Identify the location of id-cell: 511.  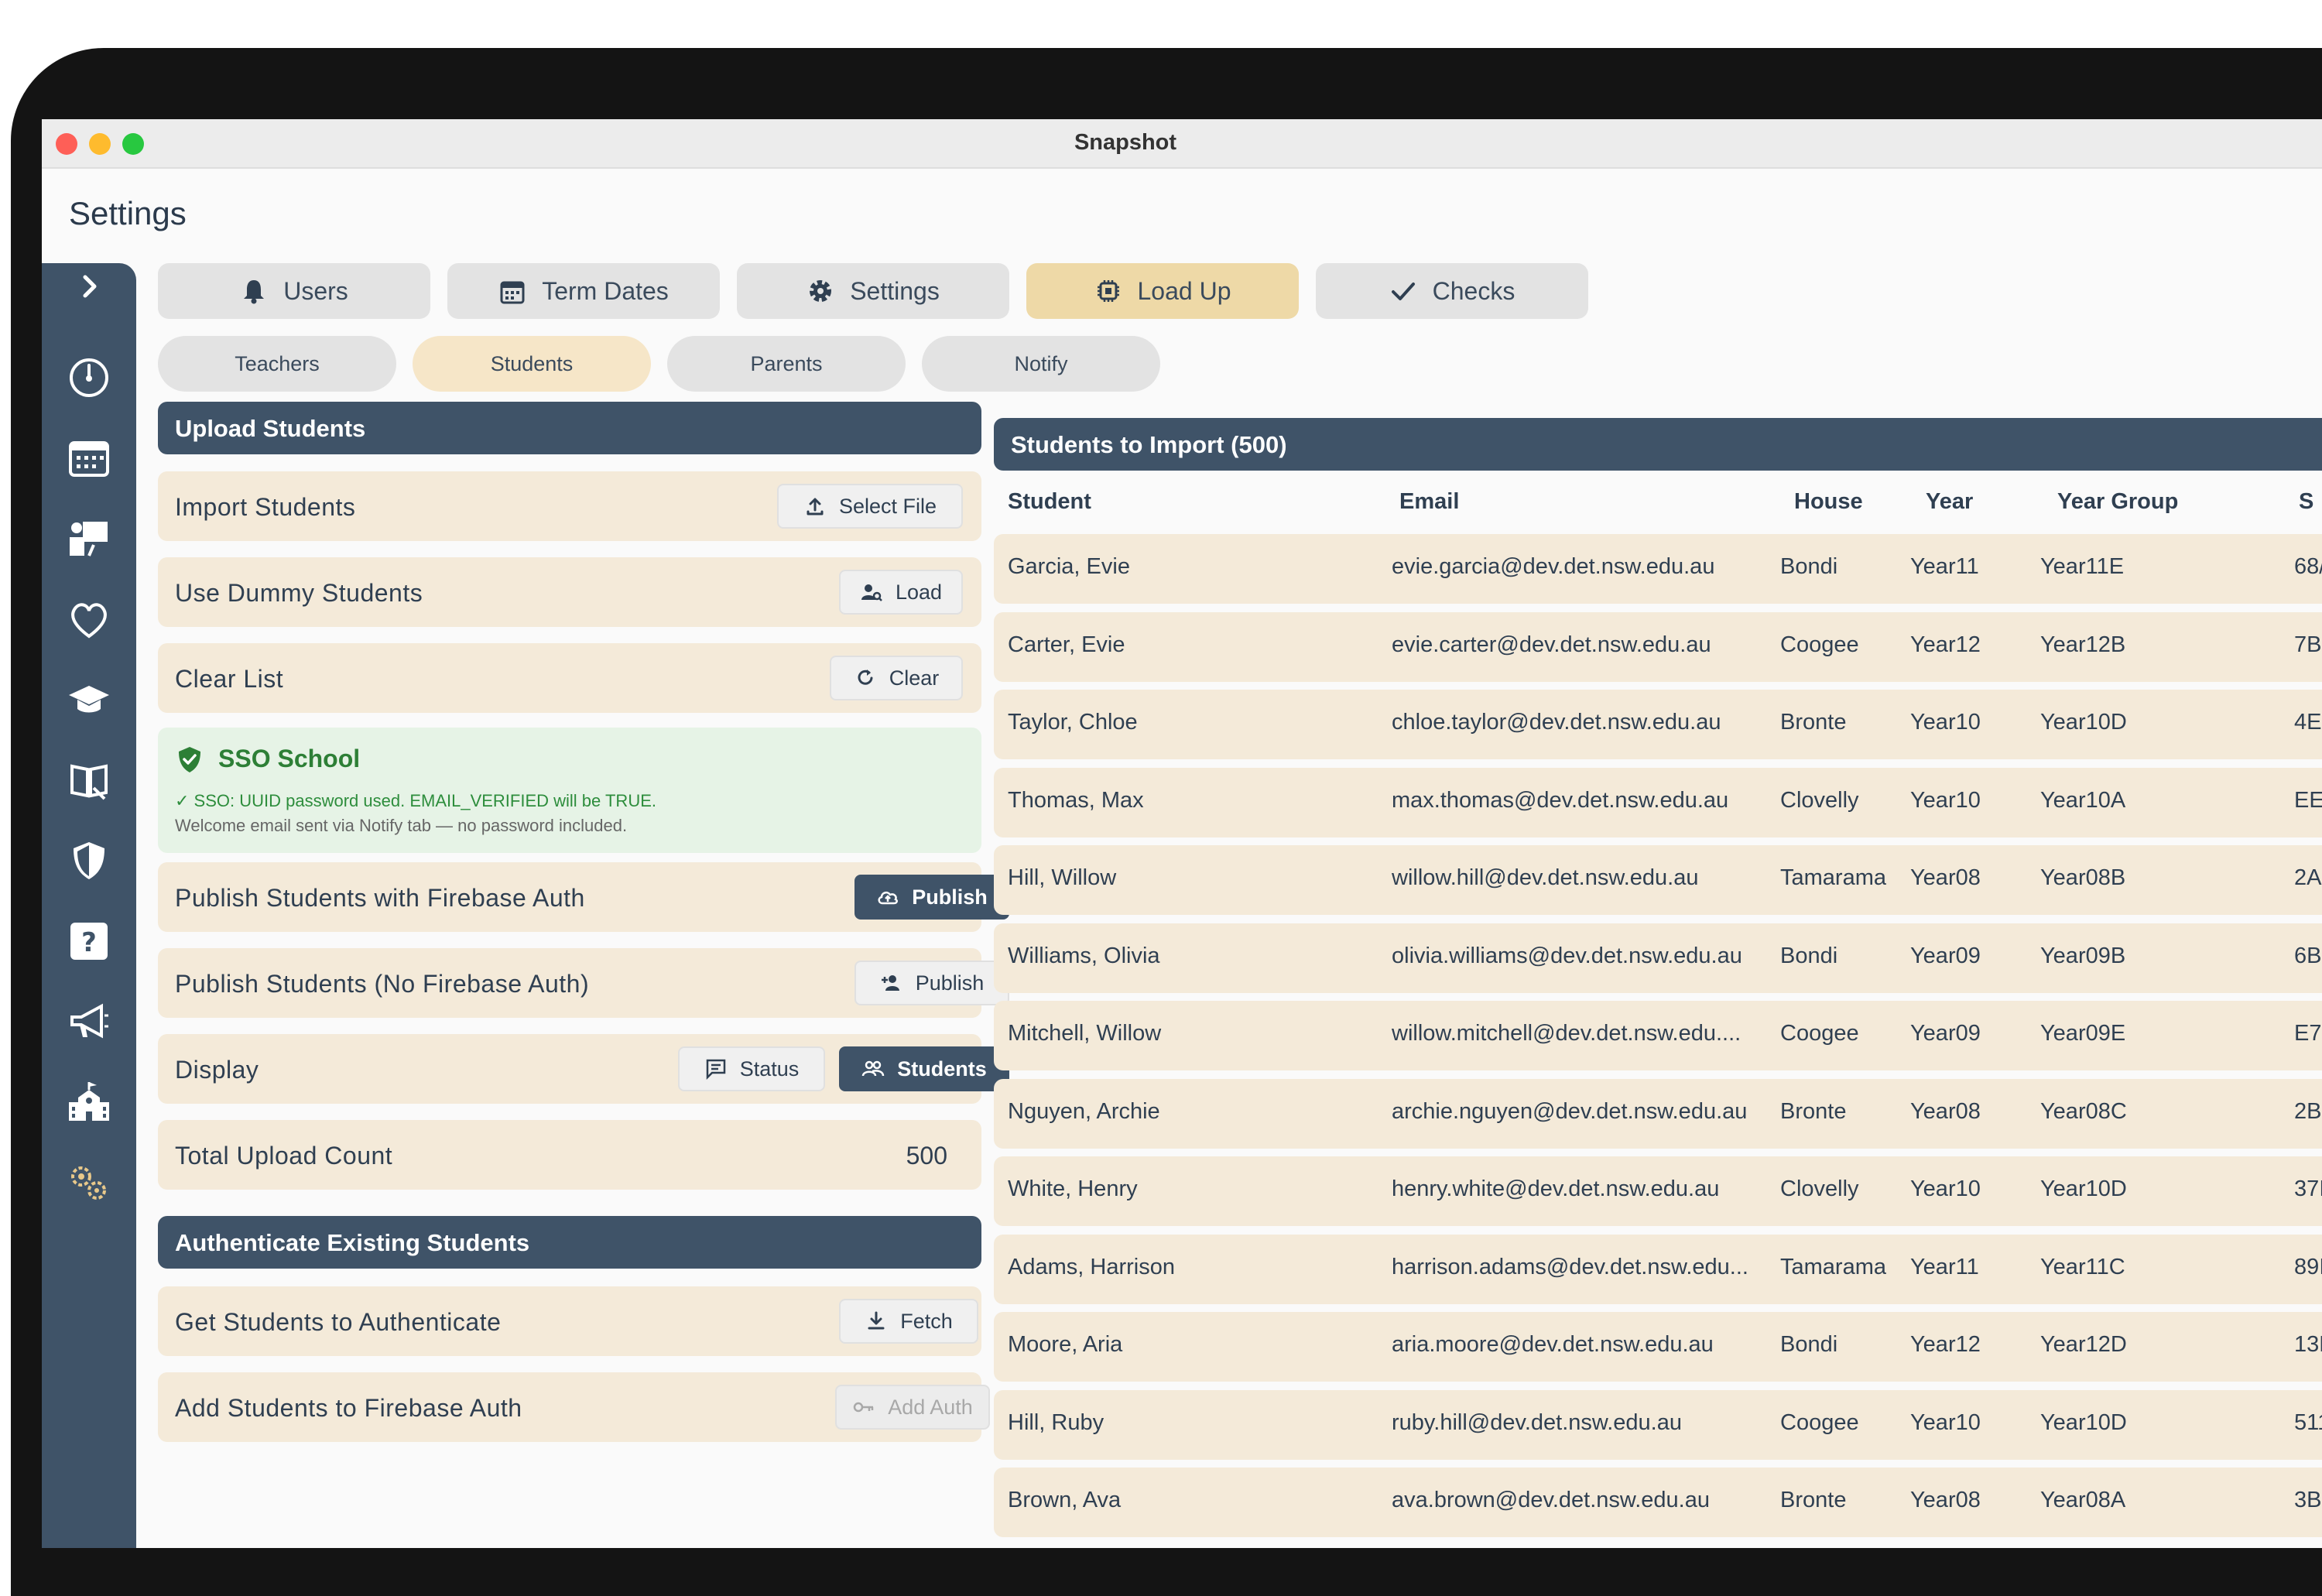
(2308, 1422).